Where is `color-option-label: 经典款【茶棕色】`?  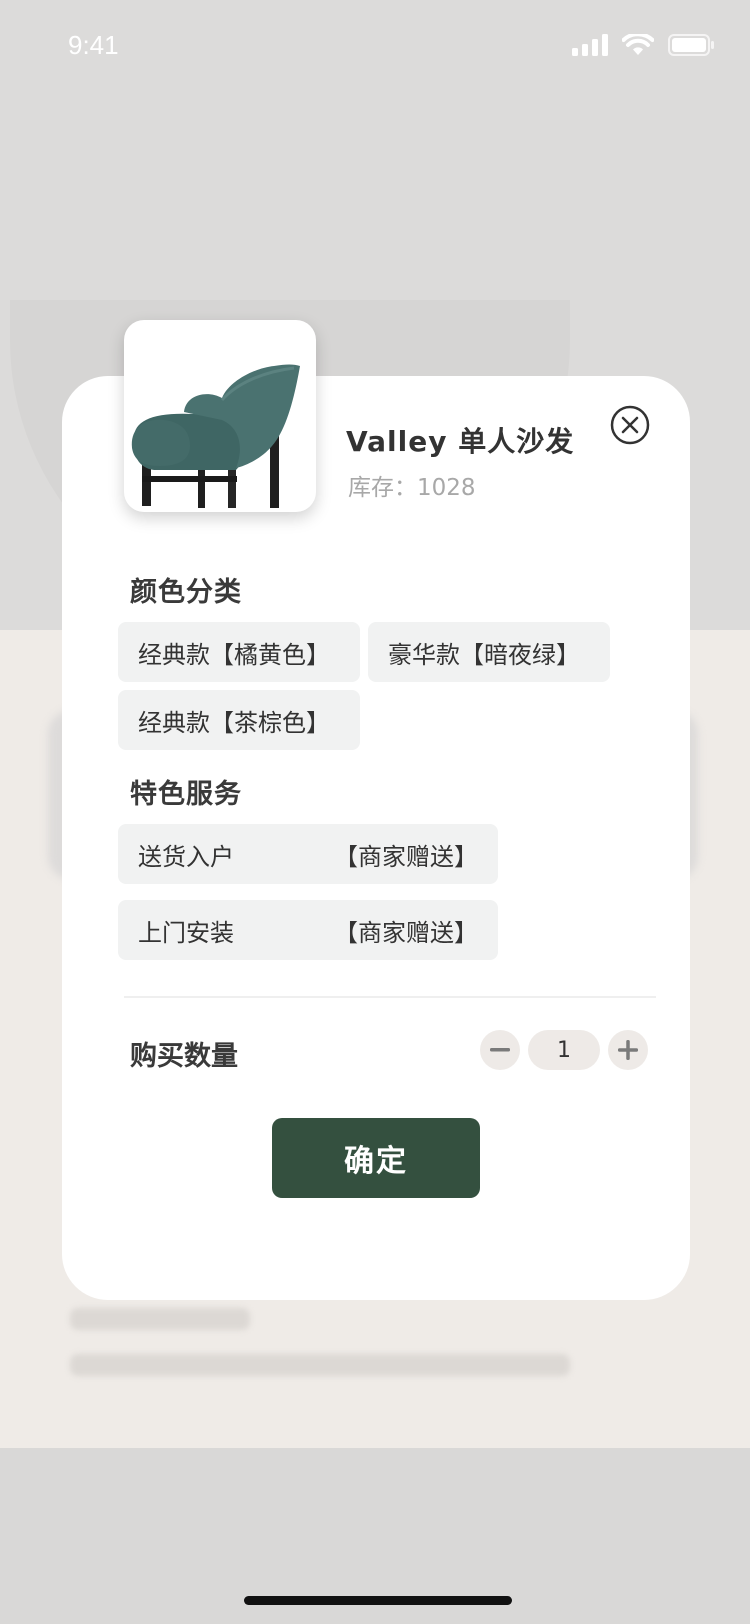
color-option-label: 经典款【茶棕色】 is located at coordinates (234, 722).